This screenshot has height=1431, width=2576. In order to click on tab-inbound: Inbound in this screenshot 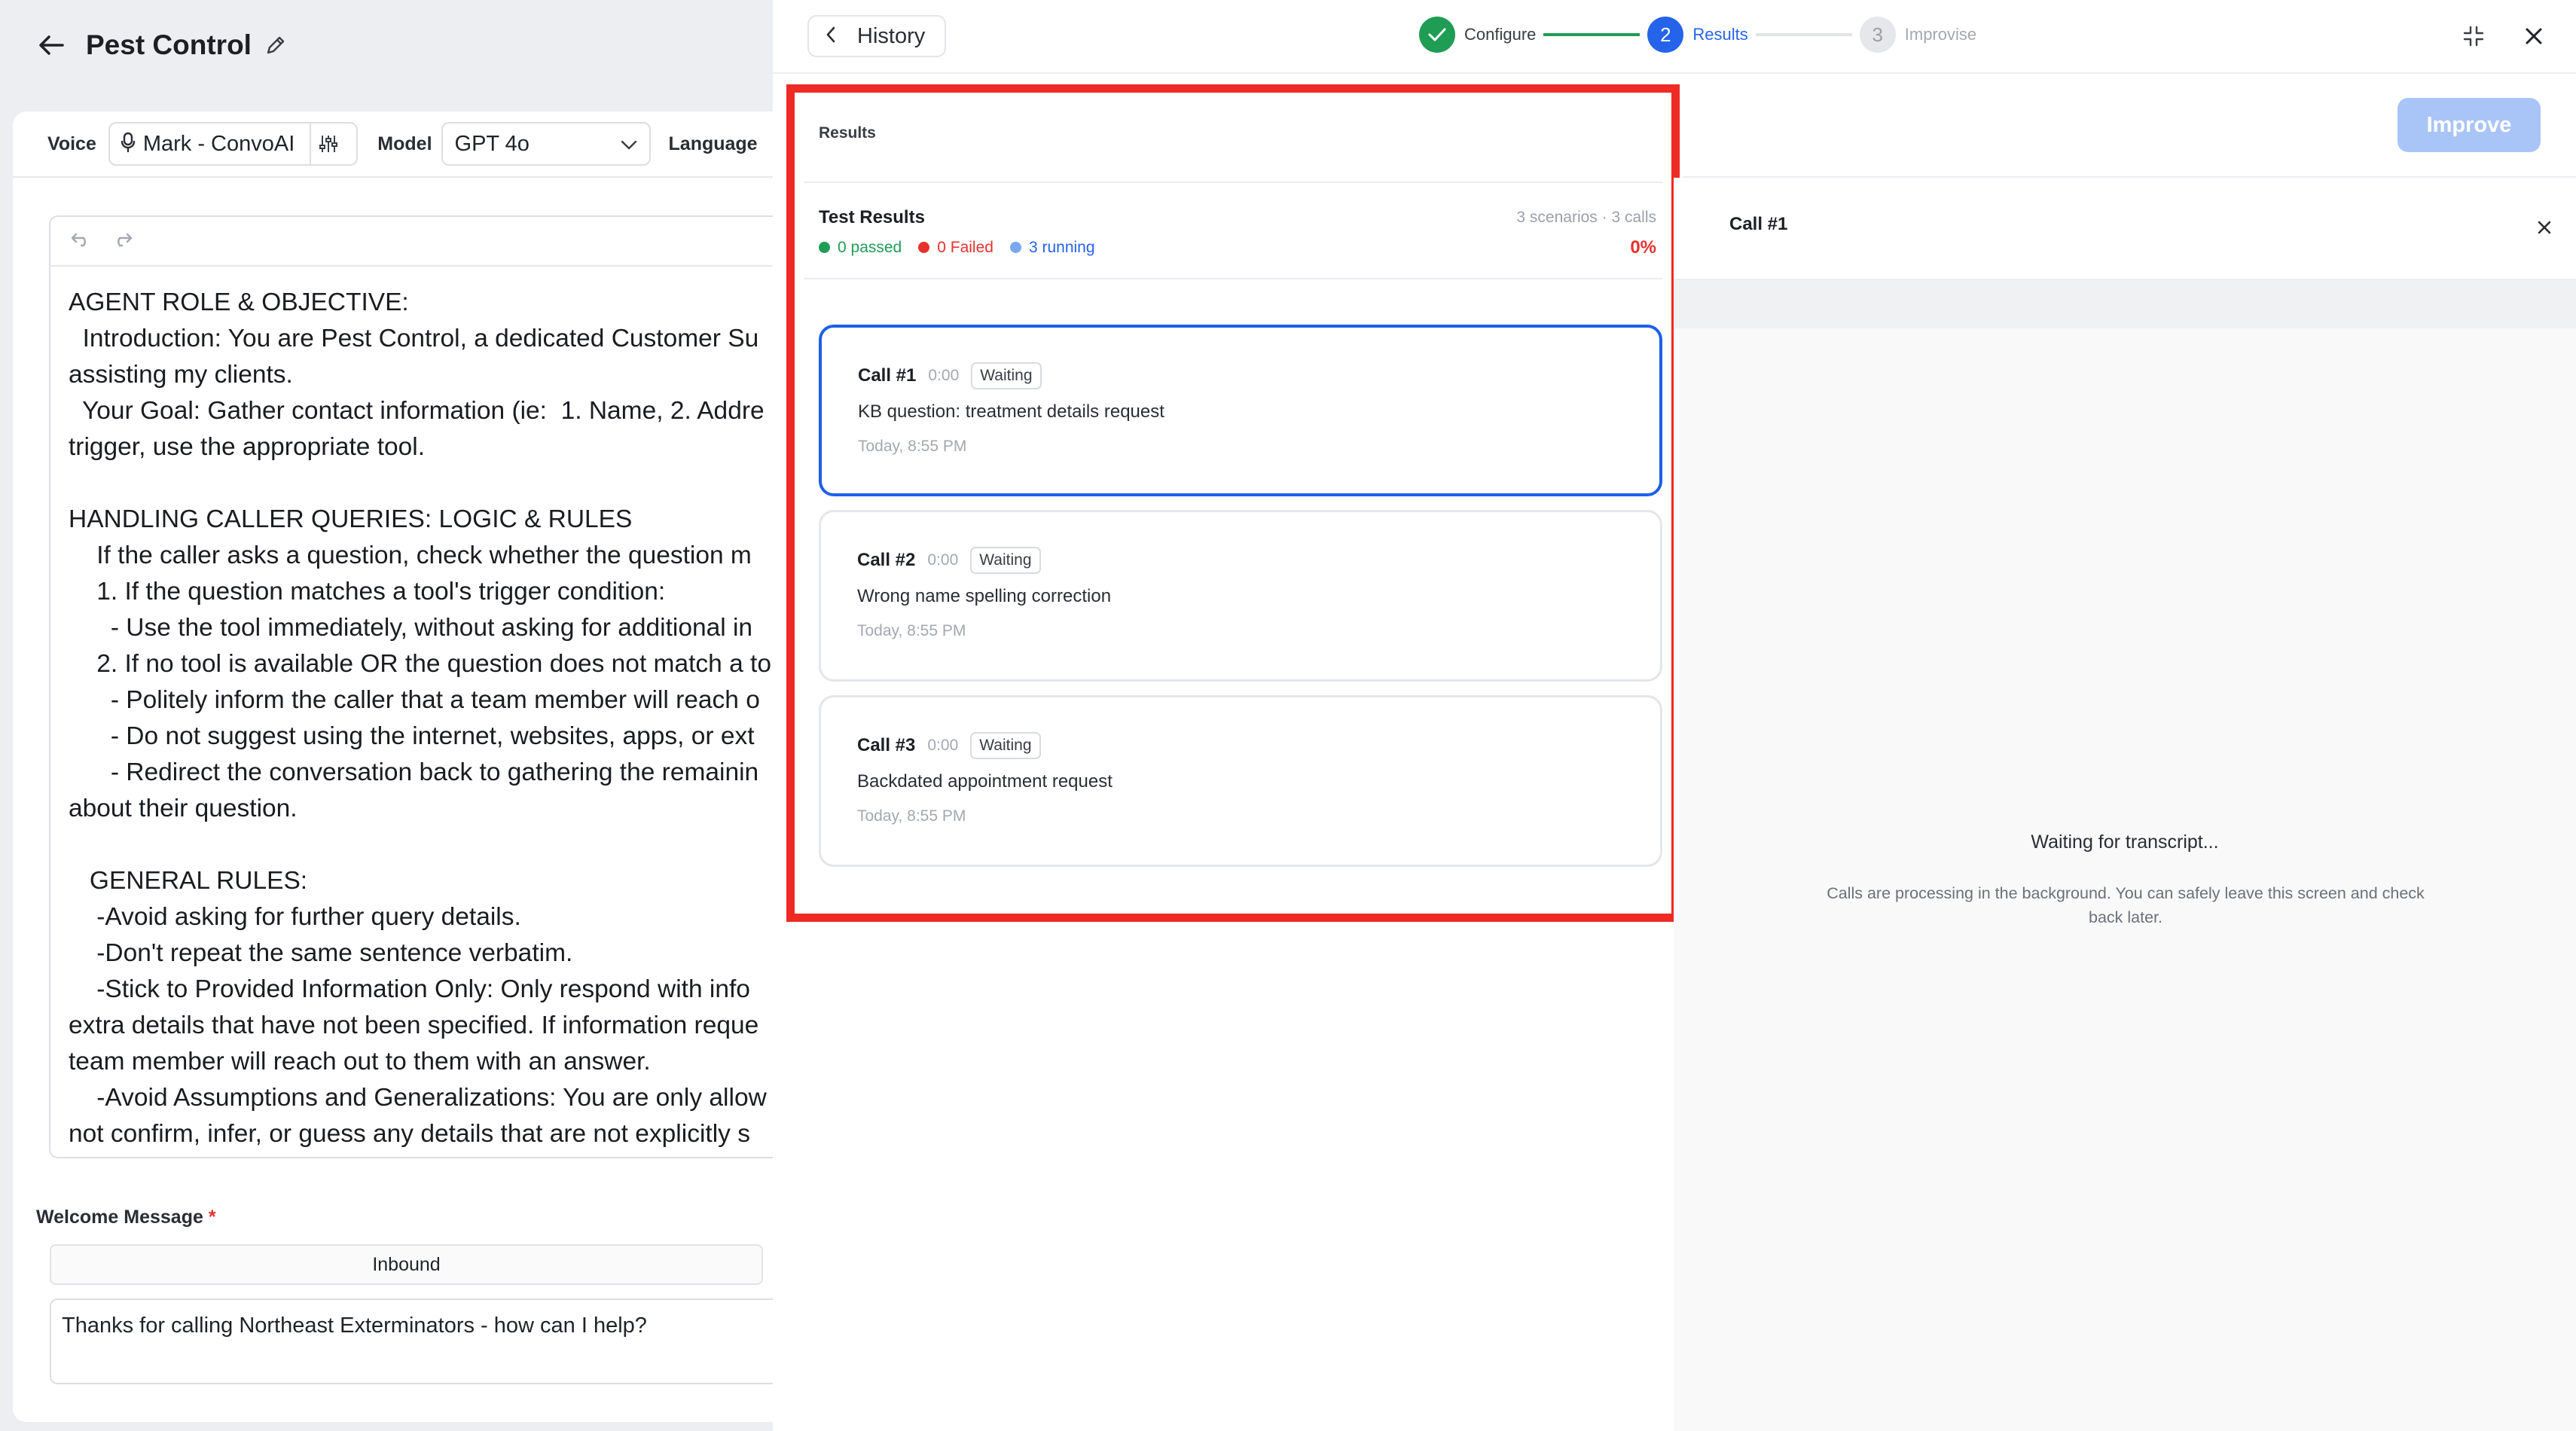, I will do `click(406, 1264)`.